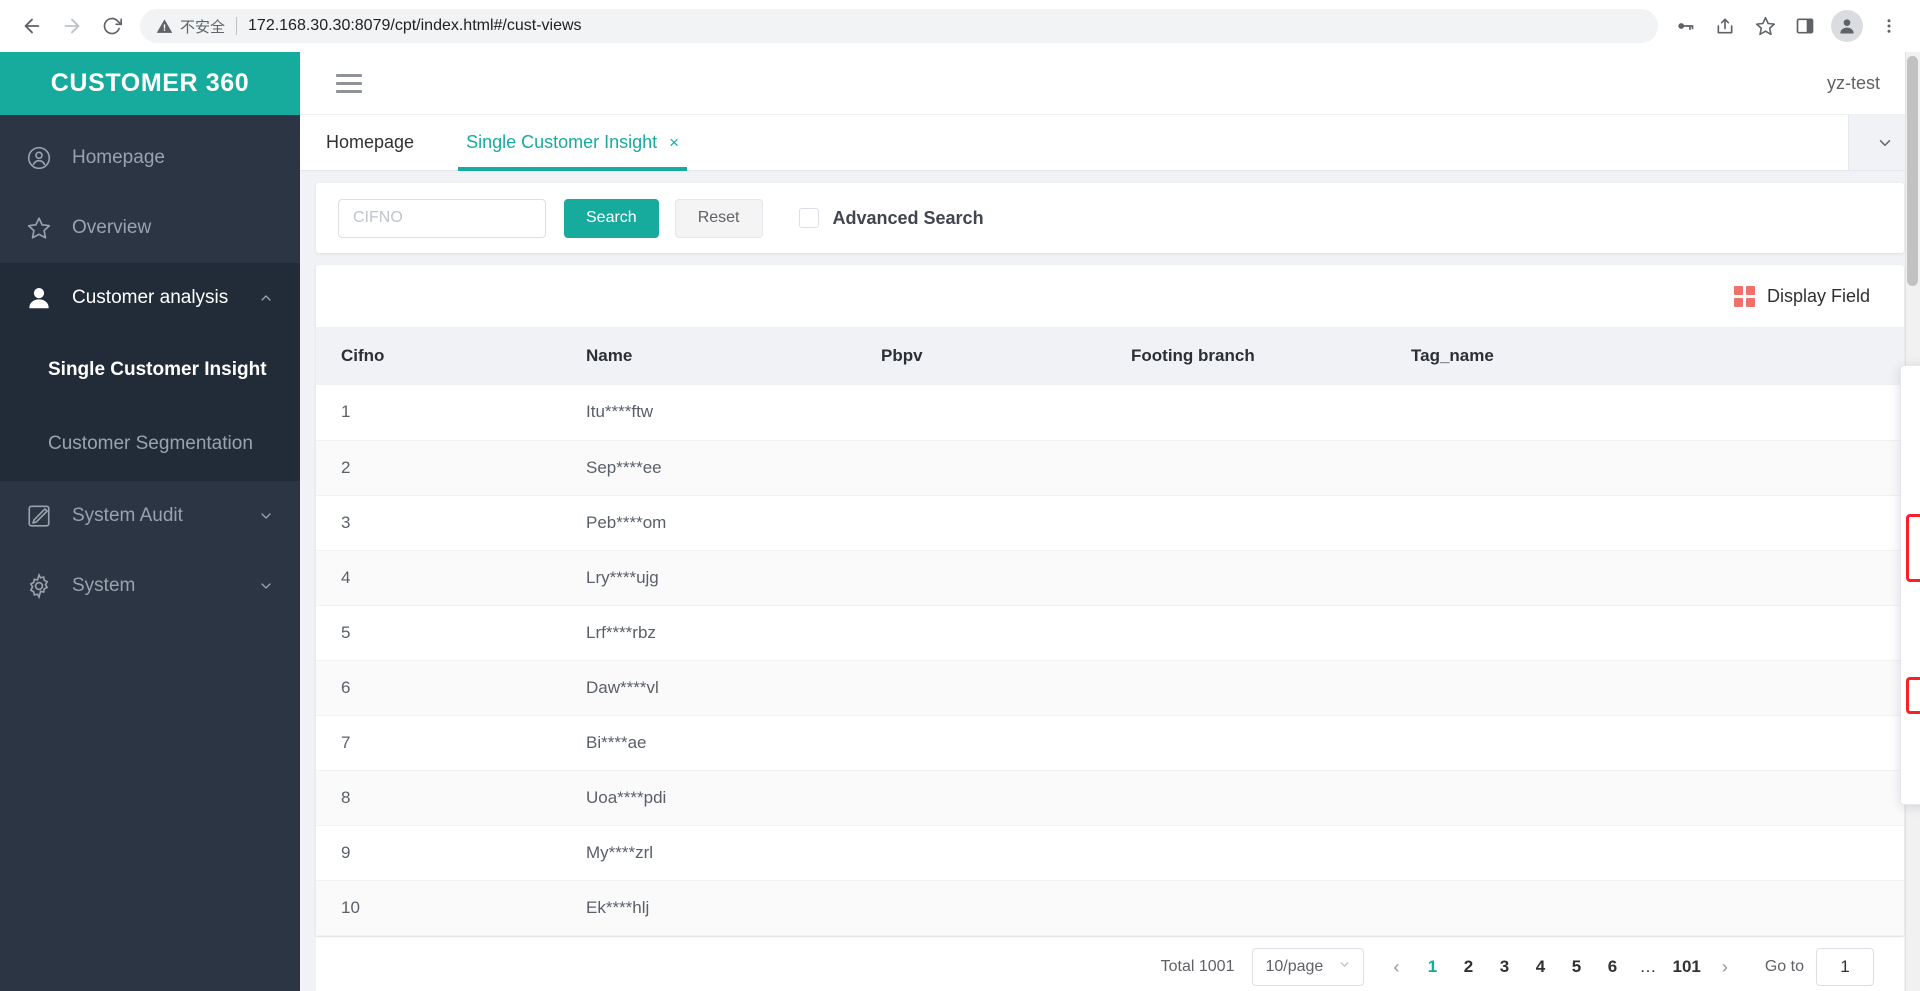 Image resolution: width=1920 pixels, height=991 pixels. I want to click on display-field-label: Display Field, so click(1818, 295).